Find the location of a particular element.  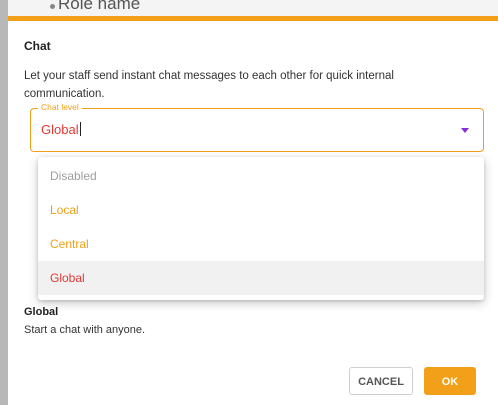

menu-item-global: Global is located at coordinates (261, 278).